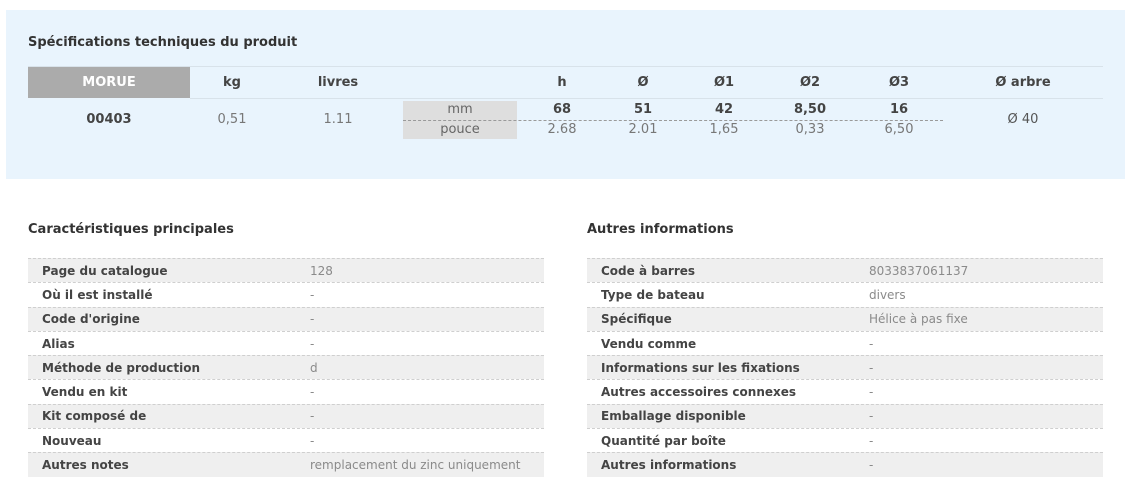 This screenshot has width=1133, height=499. Describe the element at coordinates (163, 42) in the screenshot. I see `specs-title: Spécifications techniques du produit` at that location.